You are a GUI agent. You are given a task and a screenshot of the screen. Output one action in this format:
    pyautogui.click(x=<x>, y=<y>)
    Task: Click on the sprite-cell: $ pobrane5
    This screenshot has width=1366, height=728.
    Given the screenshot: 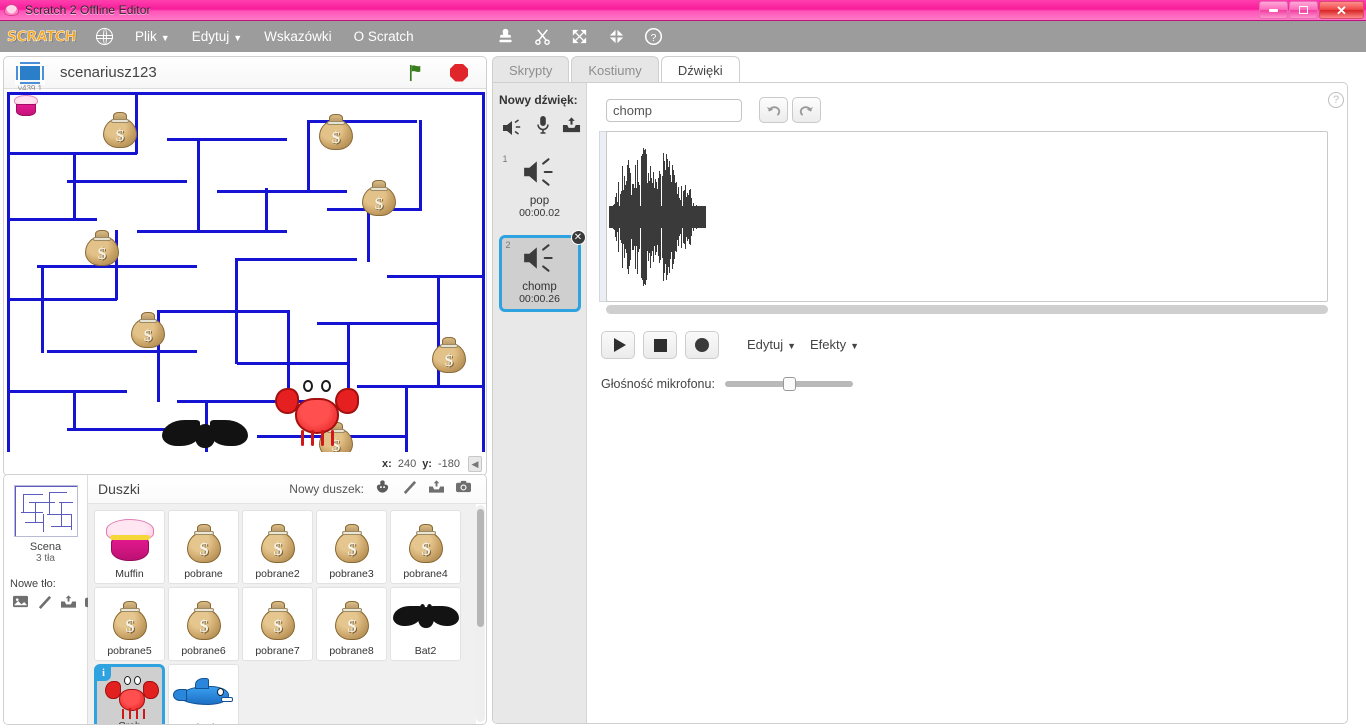 What is the action you would take?
    pyautogui.click(x=129, y=624)
    